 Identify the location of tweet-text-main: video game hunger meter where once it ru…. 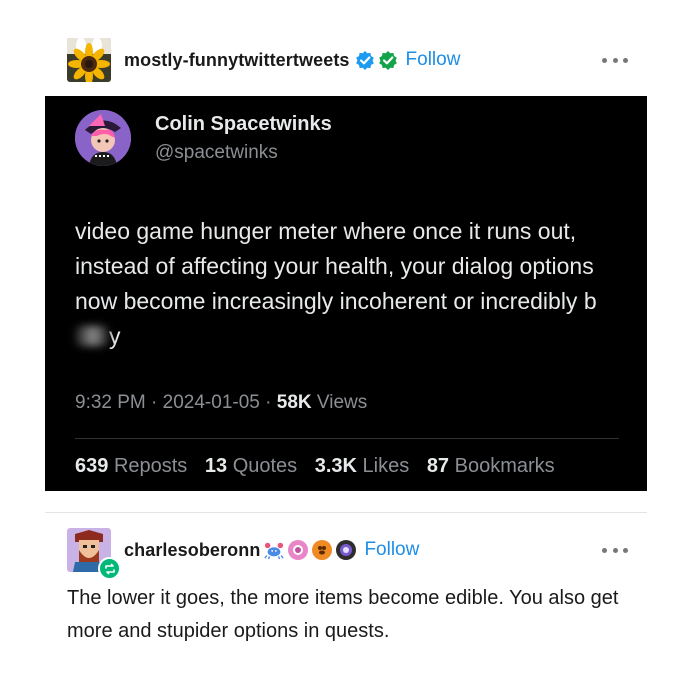
(336, 266).